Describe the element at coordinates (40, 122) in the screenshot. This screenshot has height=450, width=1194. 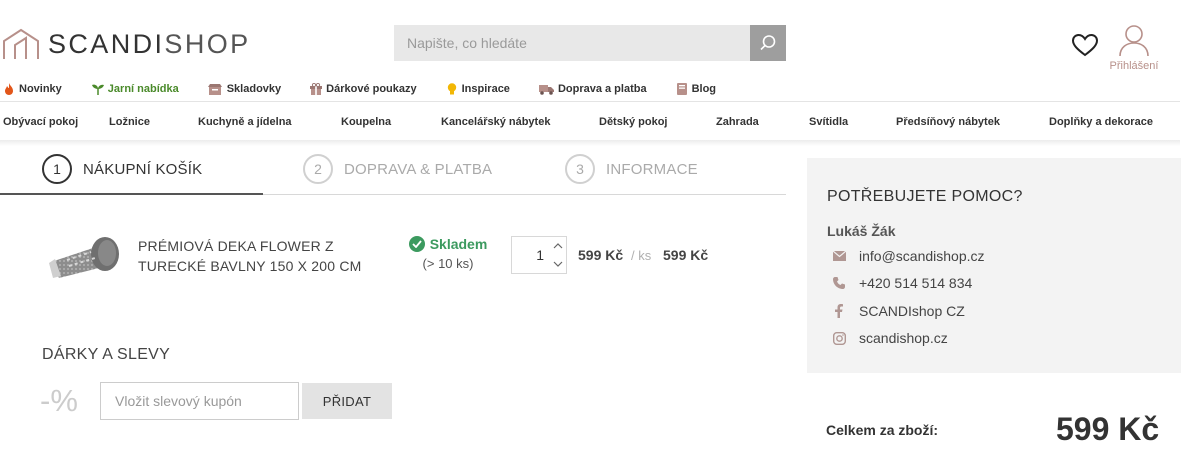
I see `category-obyvaci-pokoj: Obývací pokoj` at that location.